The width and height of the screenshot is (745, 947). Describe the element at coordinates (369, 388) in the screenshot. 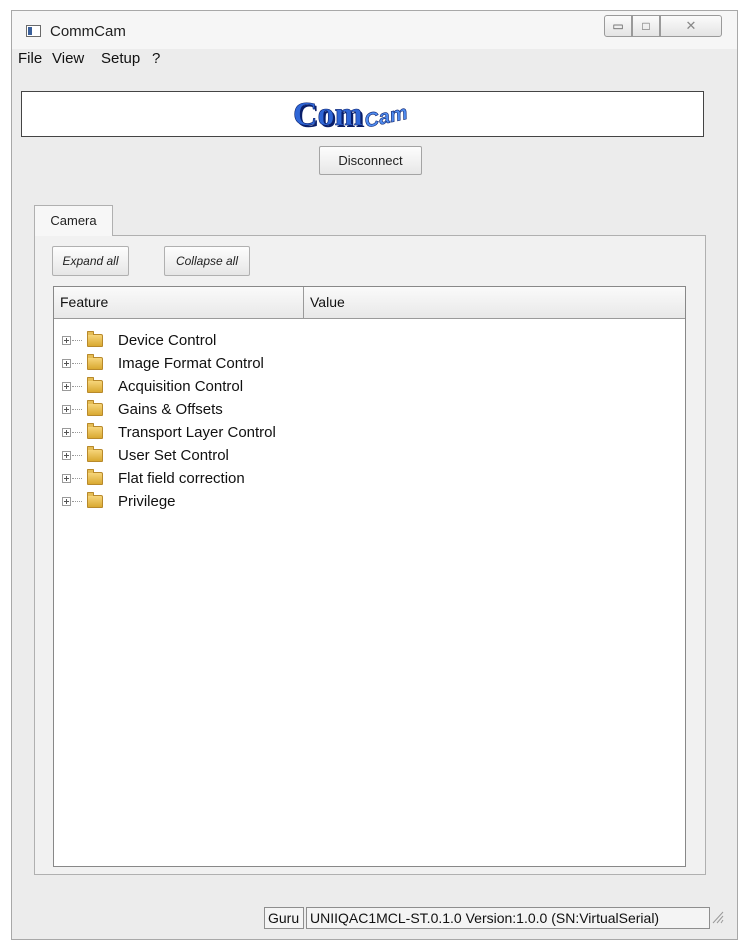

I see `tree-row: Acquisition Control` at that location.